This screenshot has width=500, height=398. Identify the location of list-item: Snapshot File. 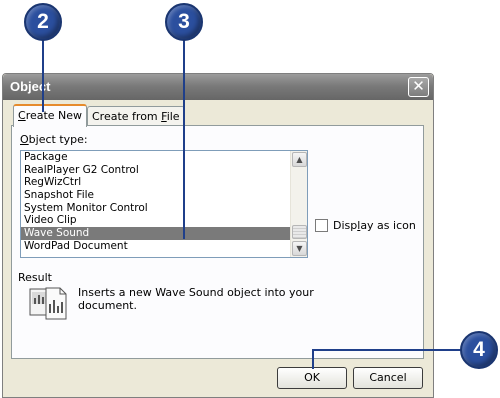
(155, 195).